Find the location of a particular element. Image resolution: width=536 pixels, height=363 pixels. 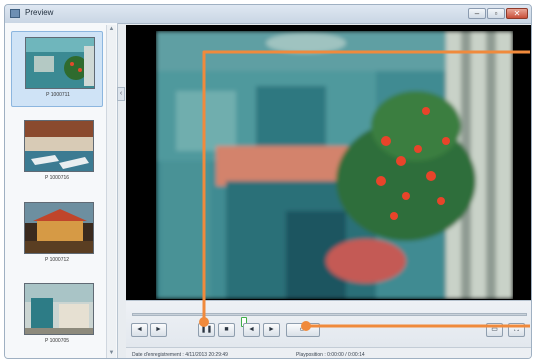

thumbnail-item: P 1000711 is located at coordinates (57, 69).